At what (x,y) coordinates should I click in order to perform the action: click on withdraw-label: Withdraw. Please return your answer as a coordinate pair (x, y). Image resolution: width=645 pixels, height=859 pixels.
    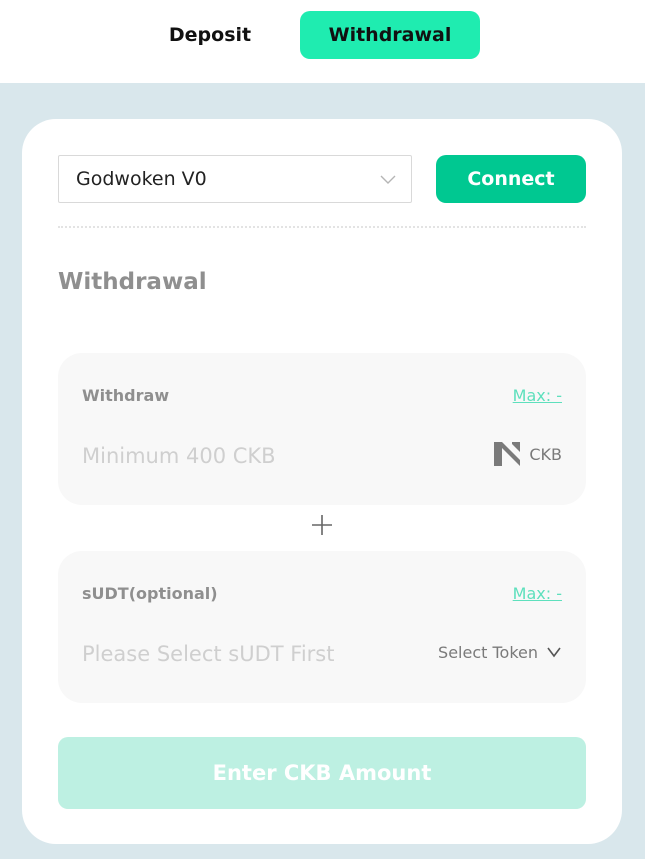
    Looking at the image, I should click on (126, 395).